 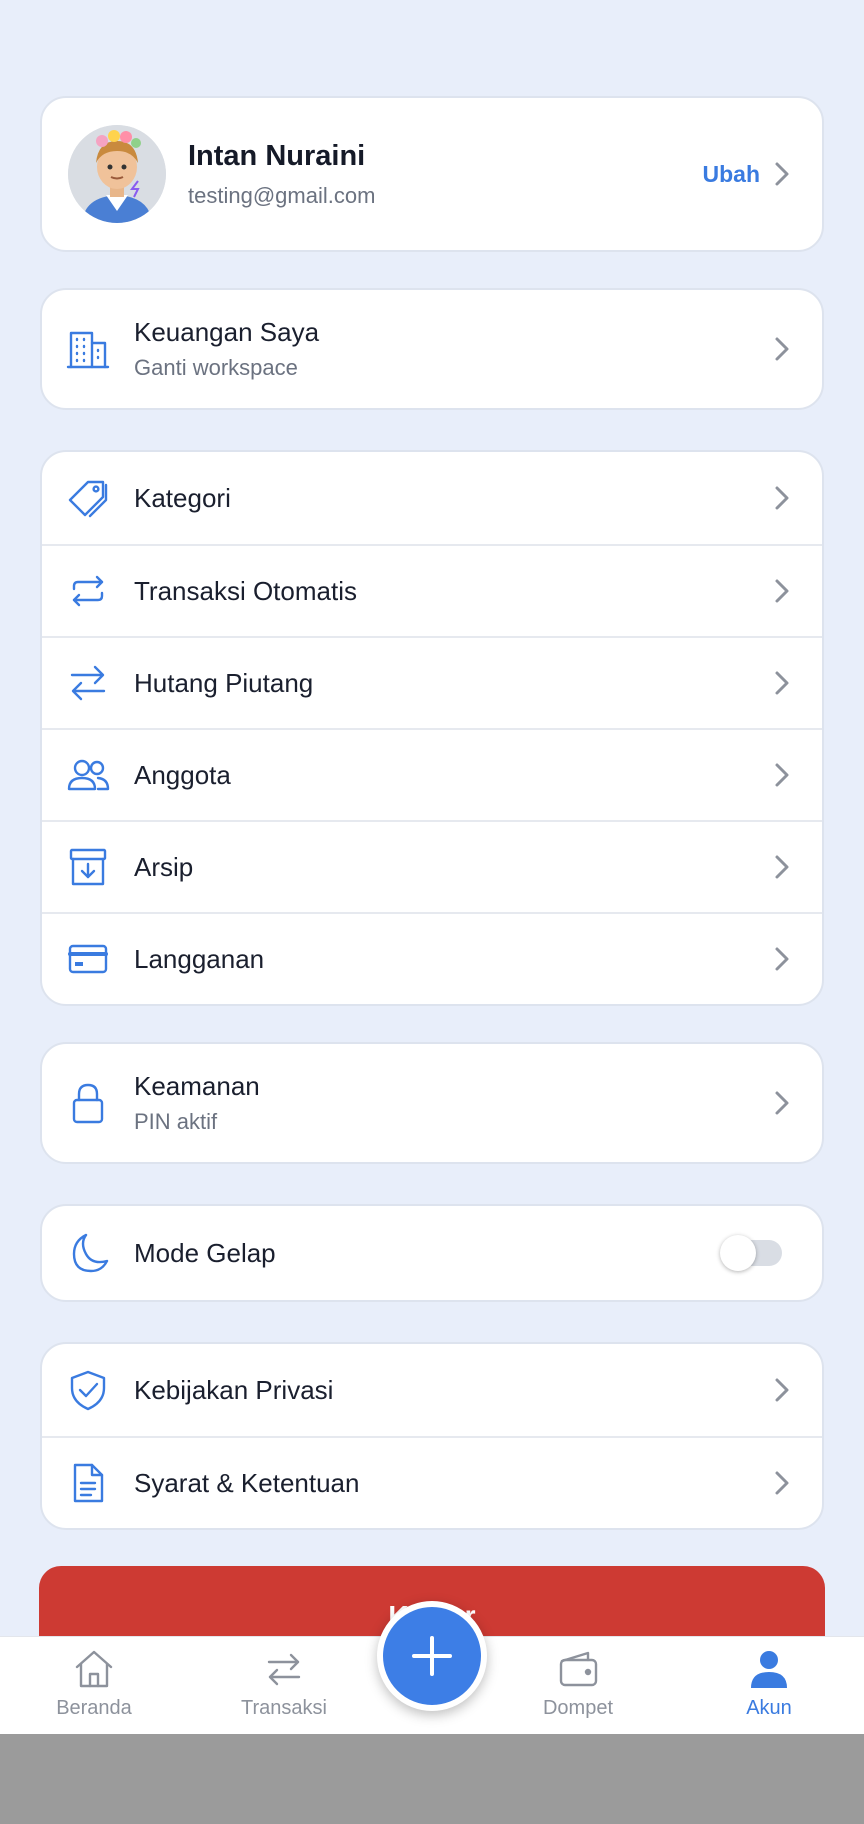 I want to click on edit-profile-label: Ubah, so click(x=731, y=173).